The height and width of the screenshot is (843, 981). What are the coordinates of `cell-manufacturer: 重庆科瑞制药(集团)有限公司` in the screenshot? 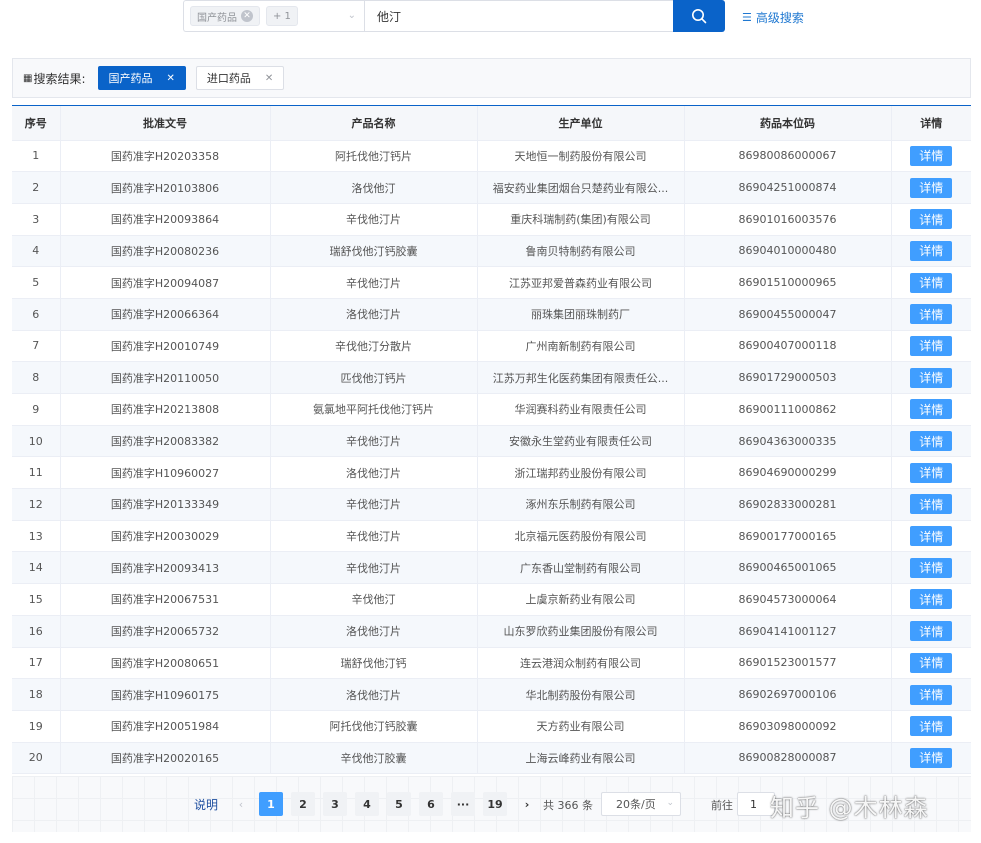 It's located at (581, 219).